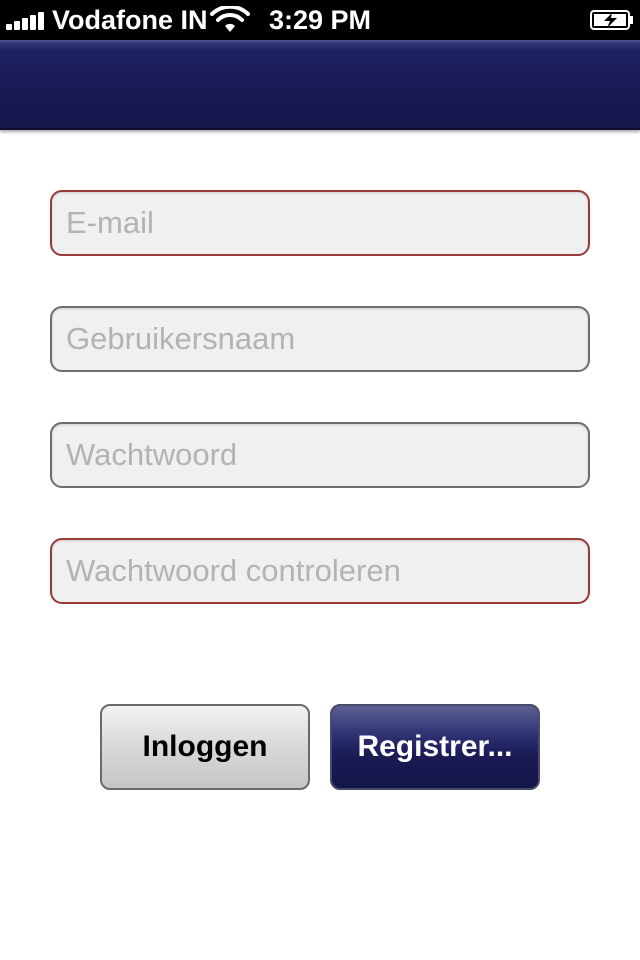 The image size is (640, 960). I want to click on nav-bar-highlight, so click(320, 41).